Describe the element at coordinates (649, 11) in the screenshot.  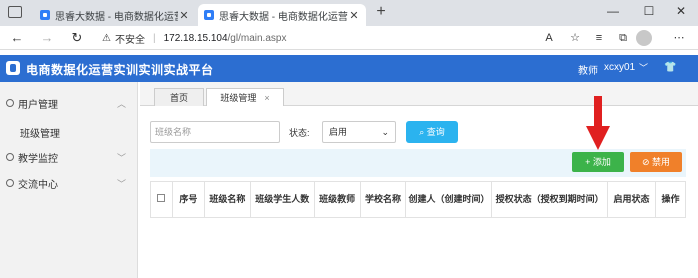
I see `maximize-icon: ☐` at that location.